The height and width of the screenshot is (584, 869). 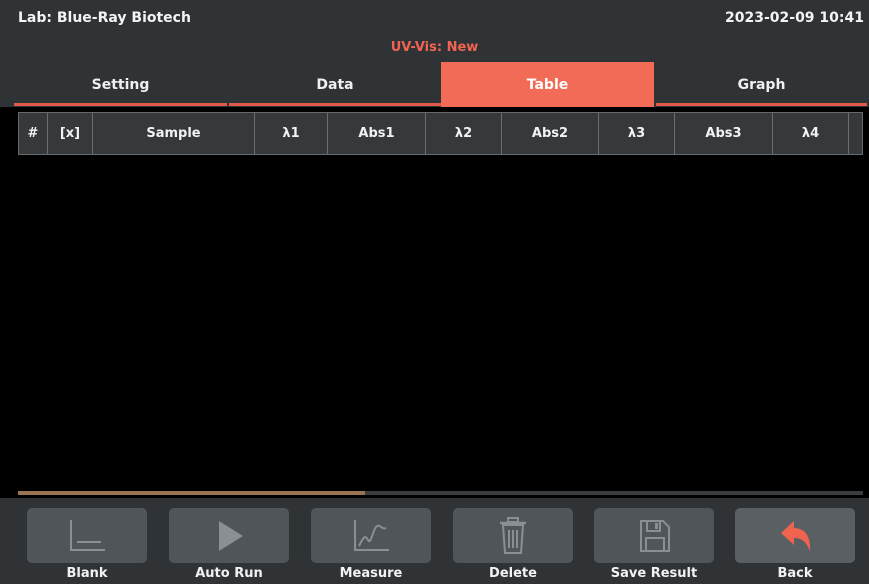 I want to click on tab-bar: Setting Data Table Graph, so click(x=434, y=84).